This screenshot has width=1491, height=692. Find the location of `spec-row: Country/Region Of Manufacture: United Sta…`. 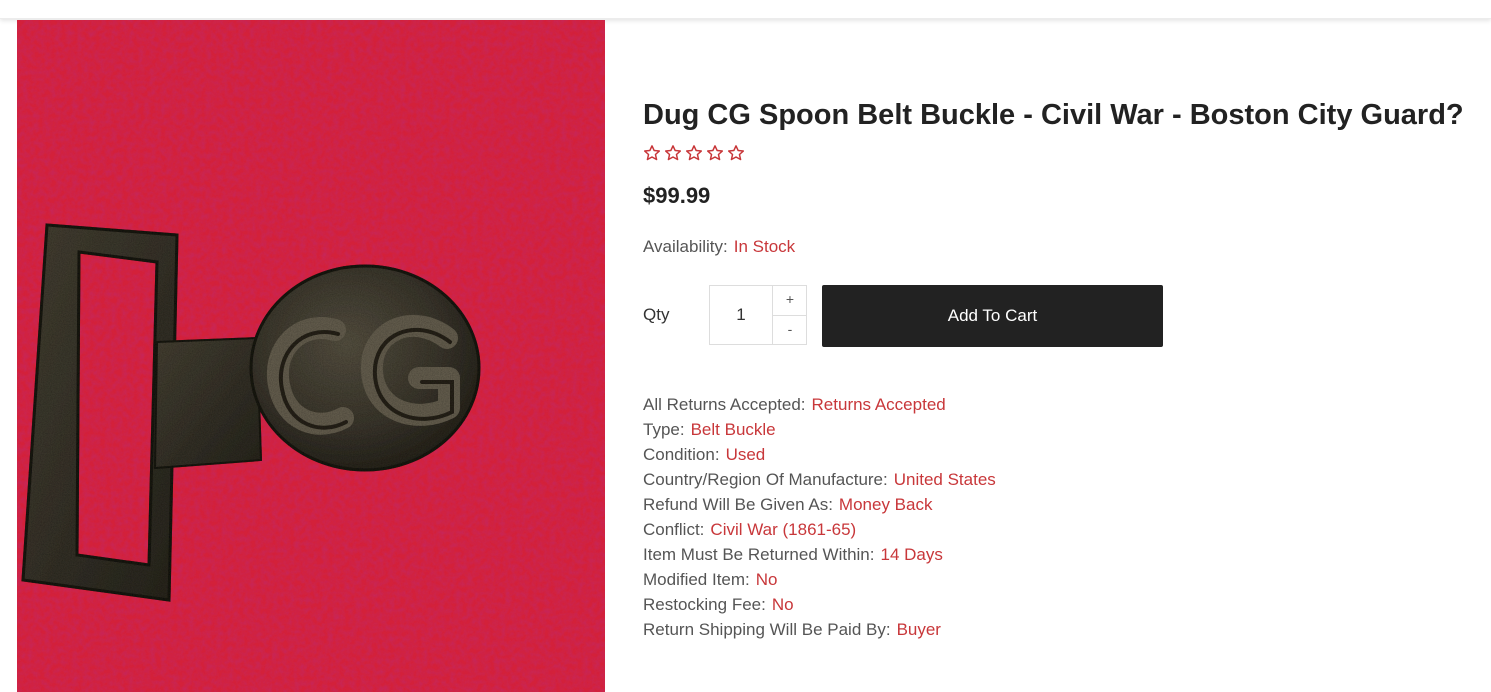

spec-row: Country/Region Of Manufacture: United Sta… is located at coordinates (993, 479).